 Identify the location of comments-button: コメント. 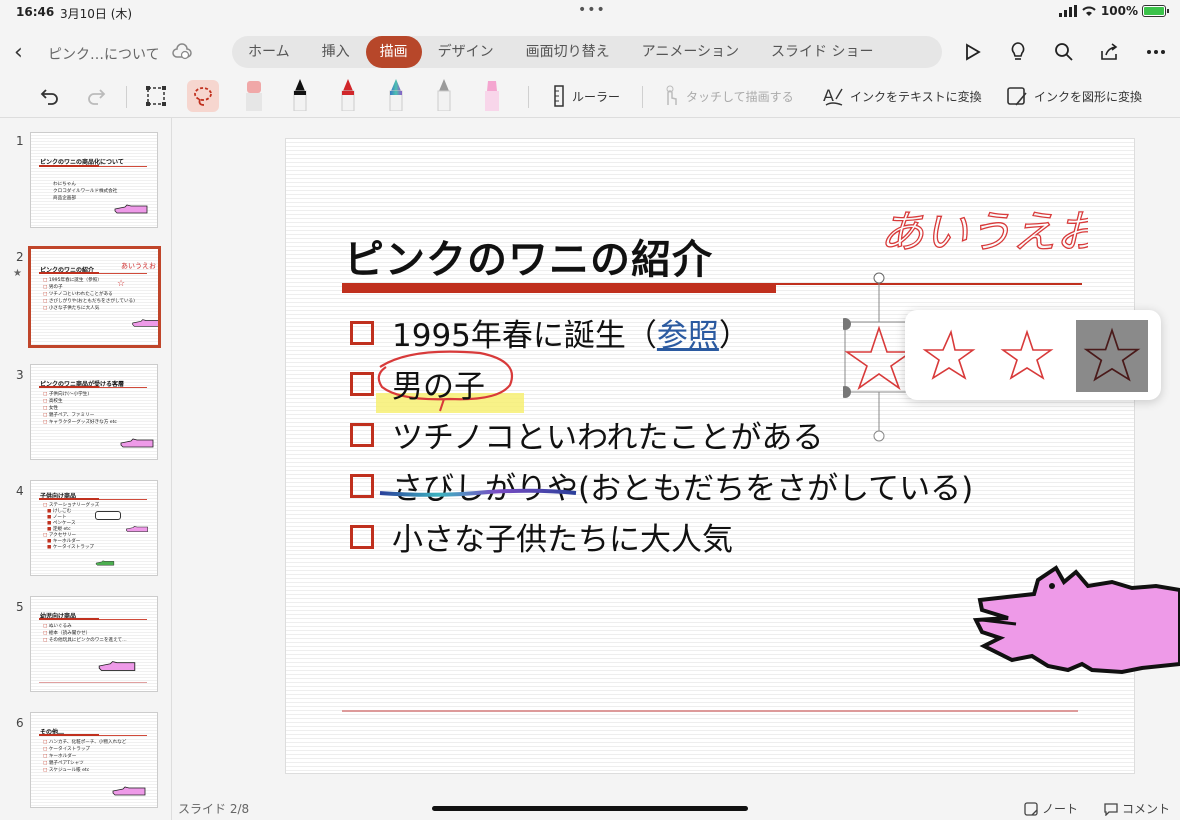
(1137, 808).